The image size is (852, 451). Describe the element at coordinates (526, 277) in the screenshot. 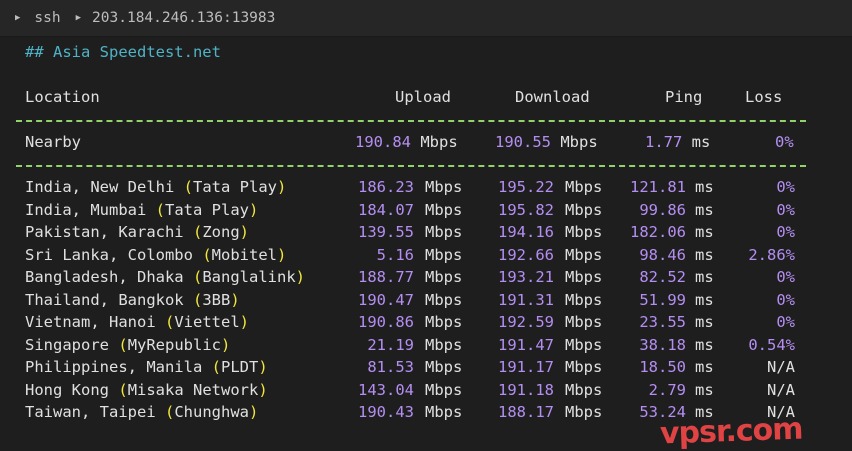

I see `download-cell: 193.21` at that location.